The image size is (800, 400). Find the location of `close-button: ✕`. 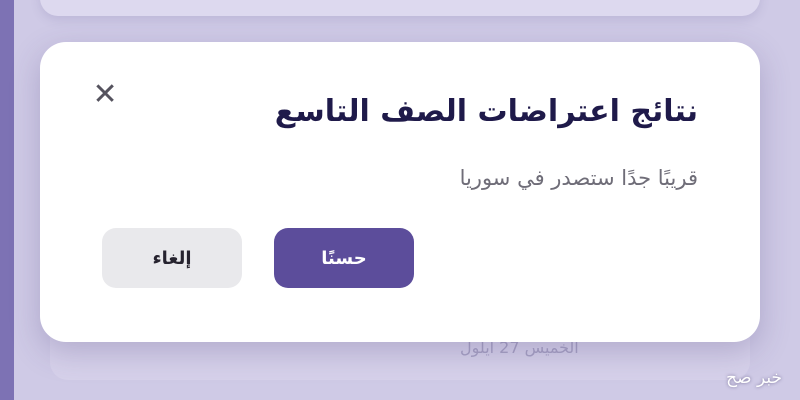

close-button: ✕ is located at coordinates (105, 95).